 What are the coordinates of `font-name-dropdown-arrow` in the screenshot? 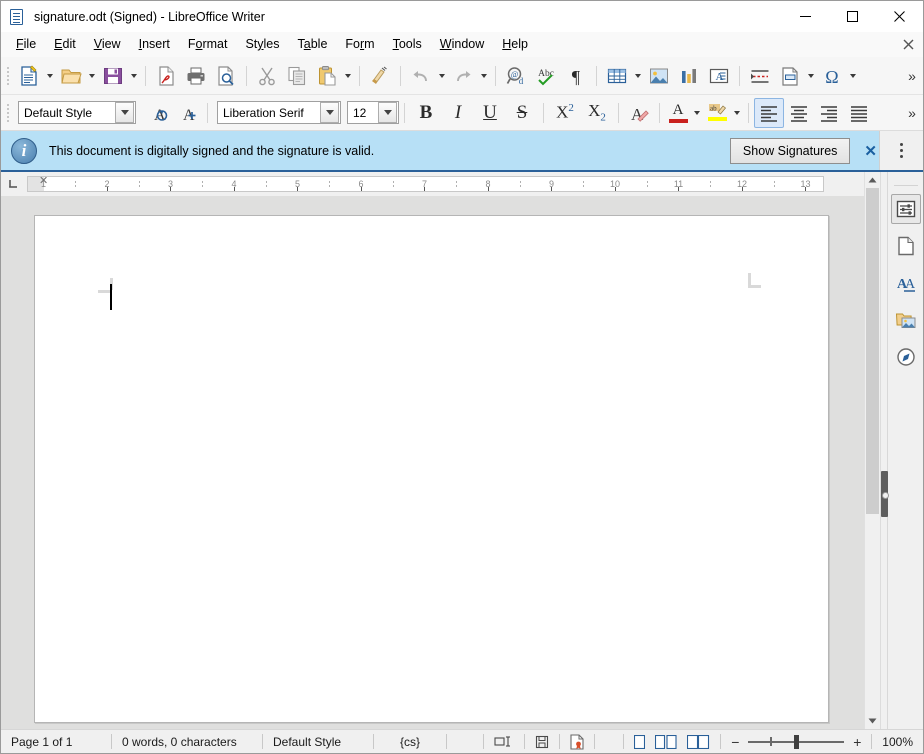 It's located at (329, 112).